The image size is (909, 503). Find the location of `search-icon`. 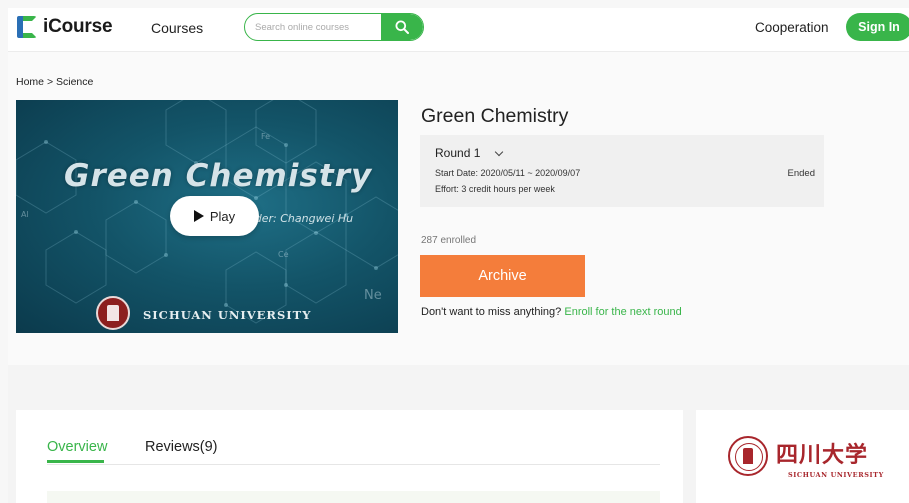

search-icon is located at coordinates (402, 27).